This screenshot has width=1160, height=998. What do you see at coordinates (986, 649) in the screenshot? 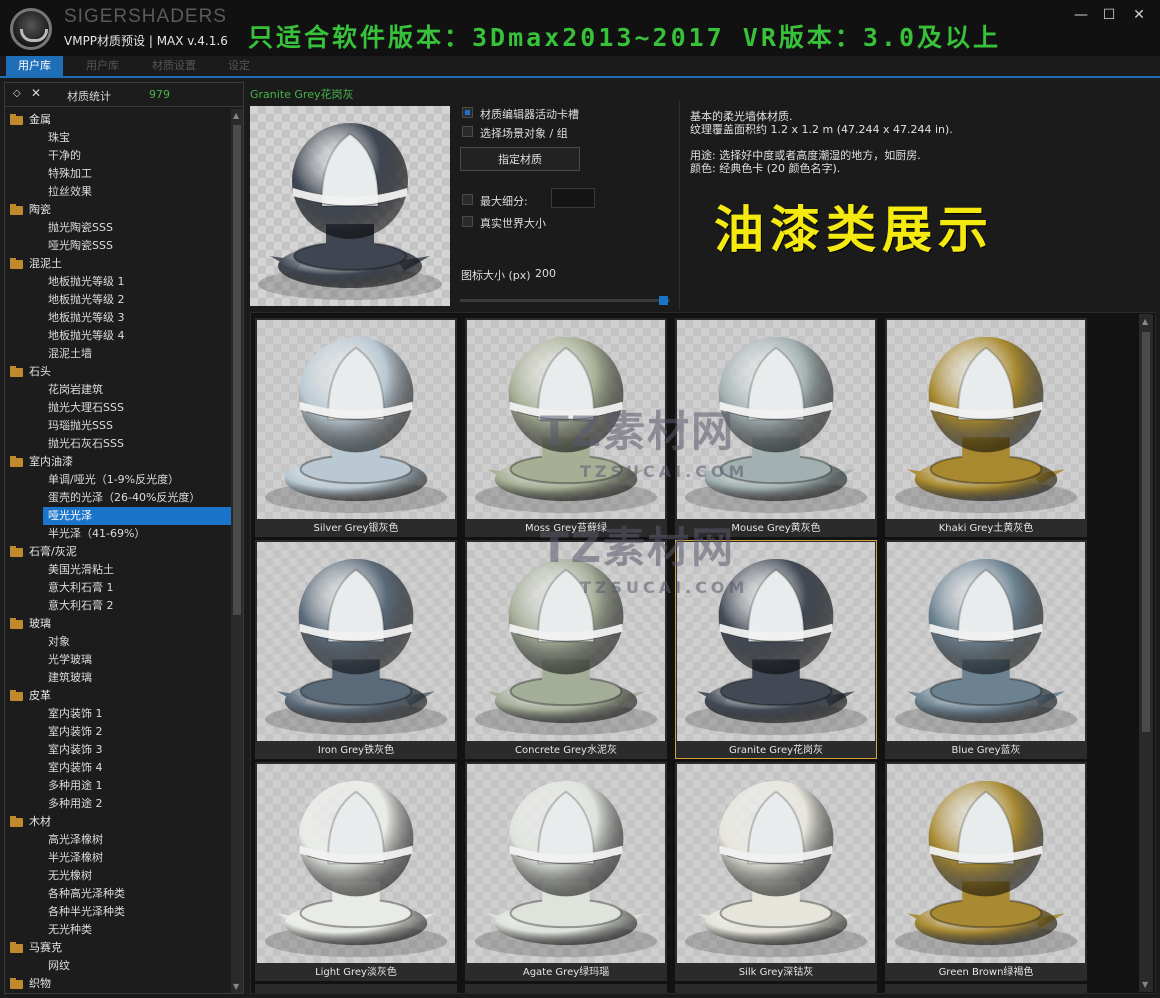
I see `material-thumbnail: Blue Grey蓝灰` at bounding box center [986, 649].